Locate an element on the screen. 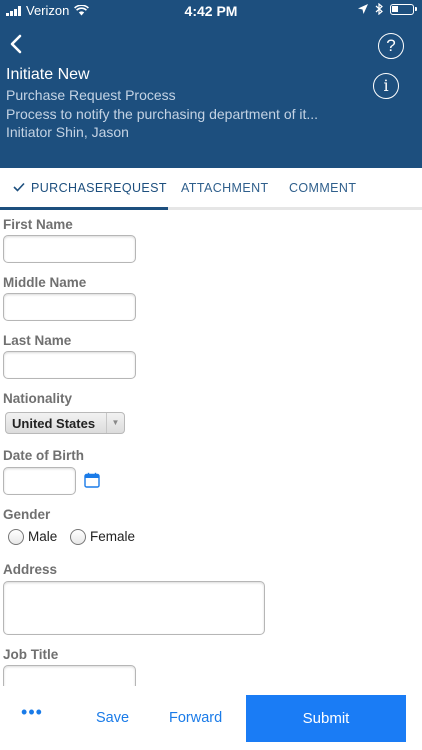 This screenshot has width=422, height=750. gender-label: Gender is located at coordinates (27, 514).